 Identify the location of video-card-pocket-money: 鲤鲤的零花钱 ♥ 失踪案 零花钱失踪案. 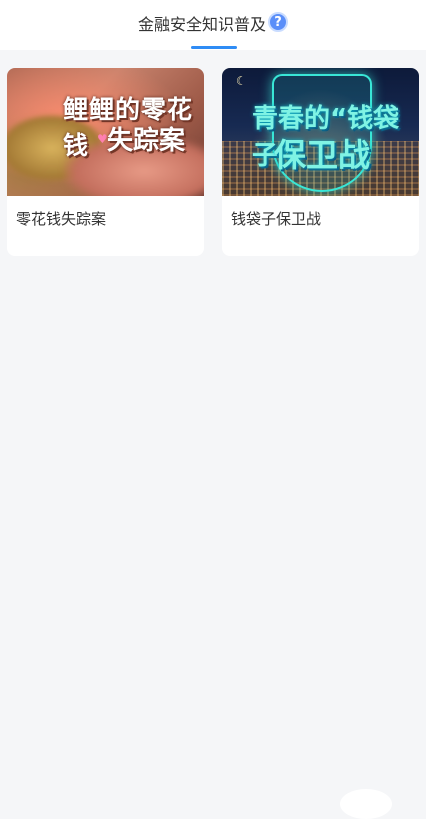
(105, 162).